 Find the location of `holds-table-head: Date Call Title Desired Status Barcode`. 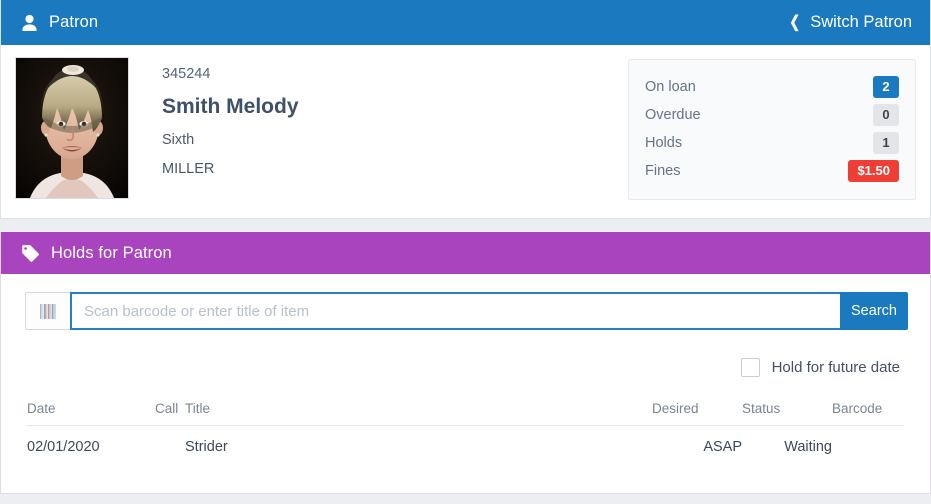

holds-table-head: Date Call Title Desired Status Barcode is located at coordinates (465, 413).